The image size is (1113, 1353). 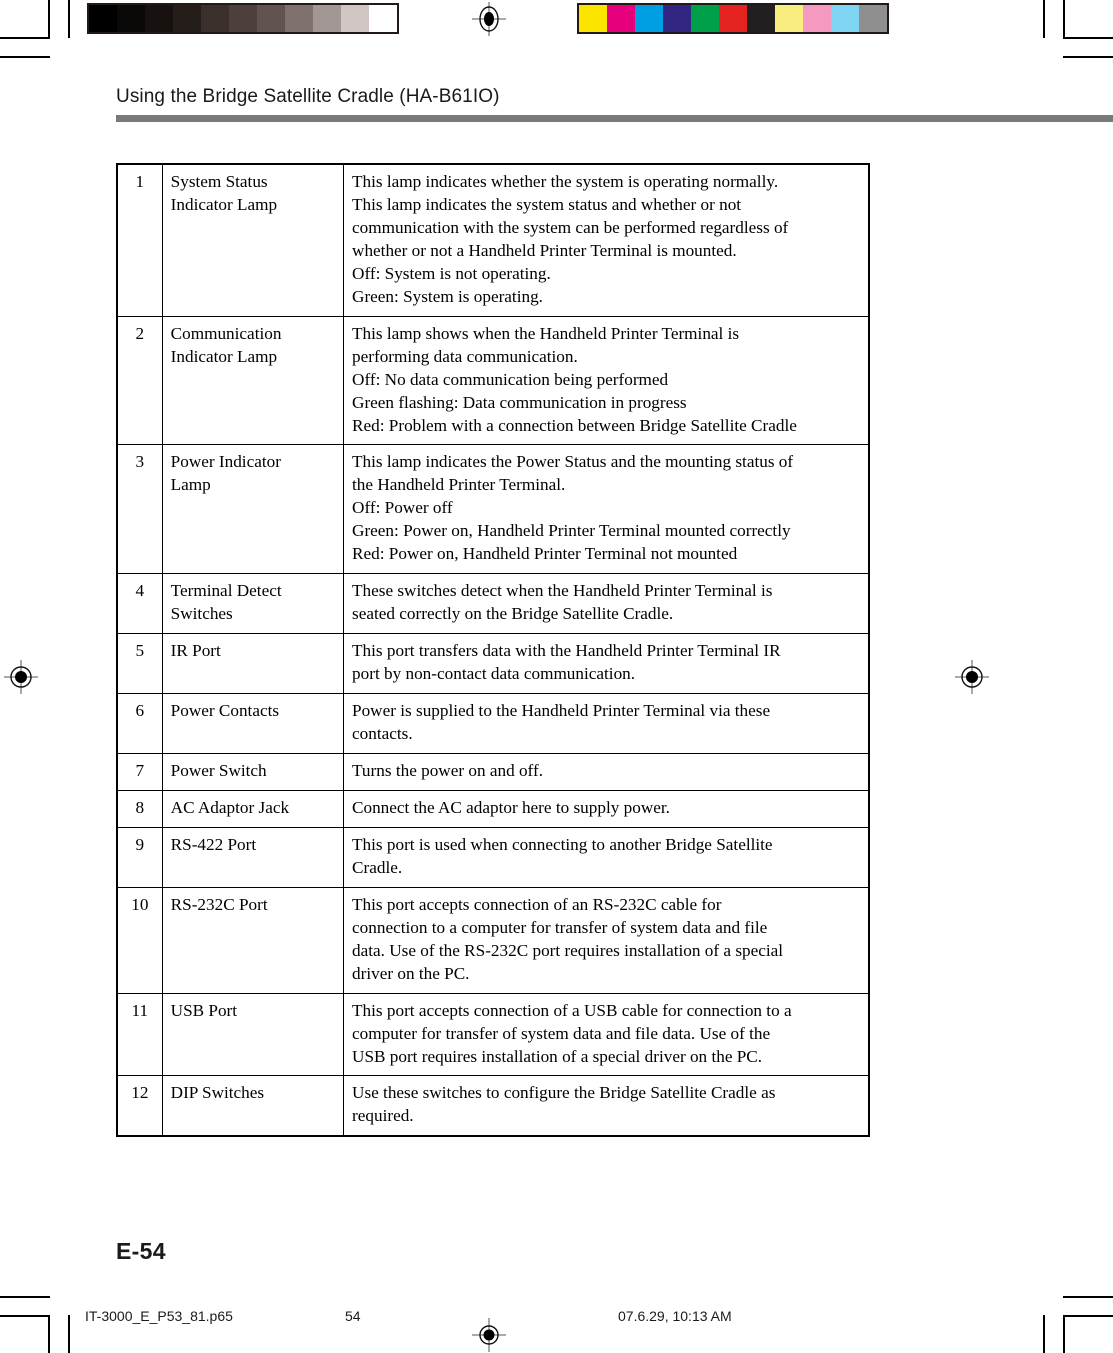 What do you see at coordinates (253, 723) in the screenshot?
I see `component-name-cell: Power Contacts` at bounding box center [253, 723].